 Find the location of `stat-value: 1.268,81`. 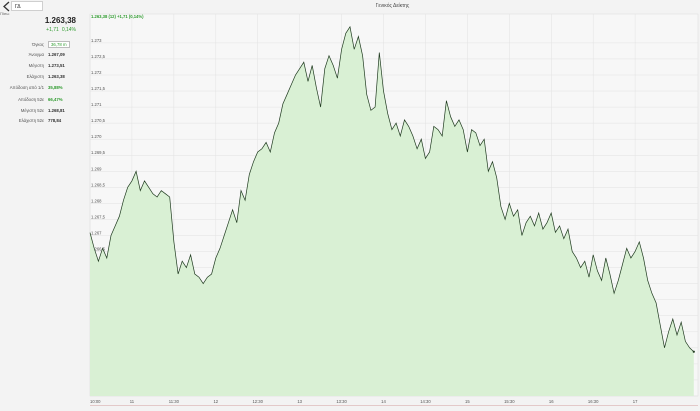

stat-value: 1.268,81 is located at coordinates (56, 110).